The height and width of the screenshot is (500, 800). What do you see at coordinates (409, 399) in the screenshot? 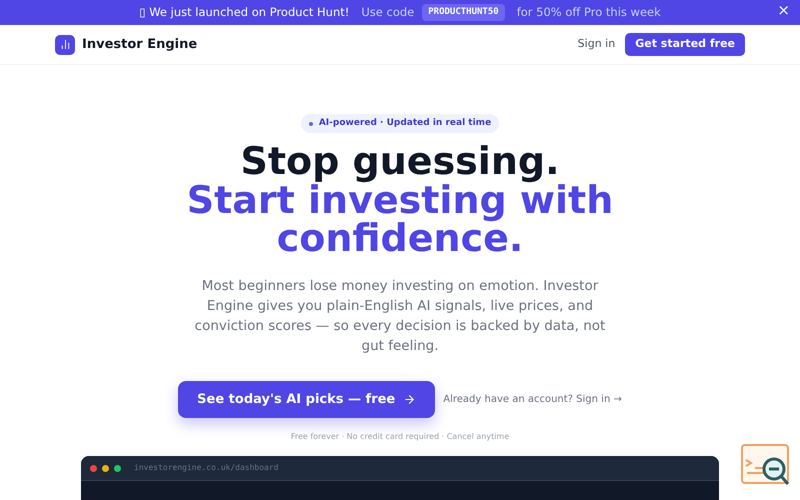
I see `arrow-right-icon` at bounding box center [409, 399].